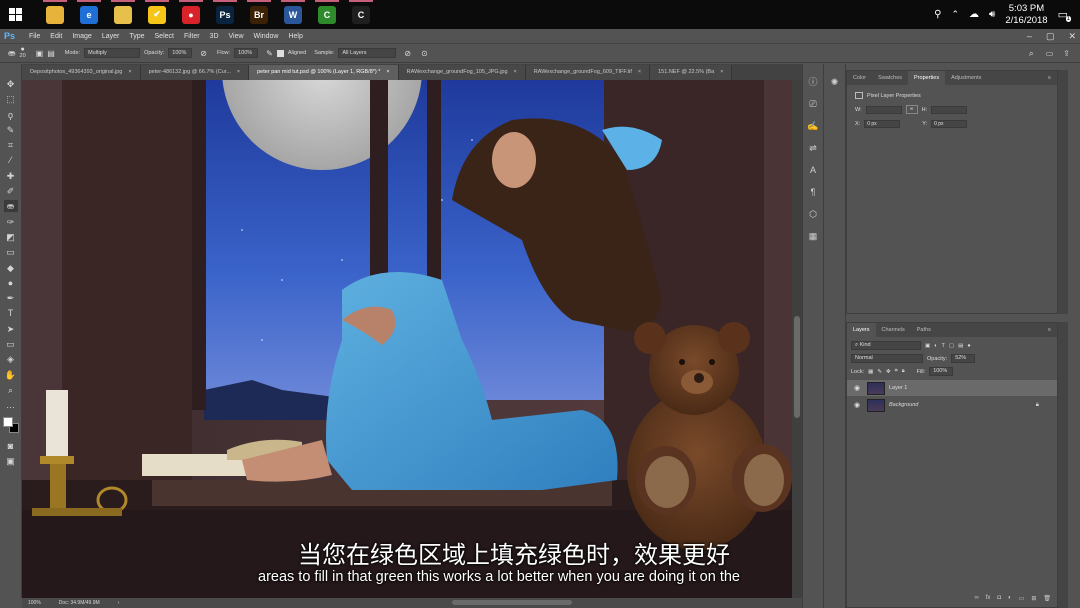 The image size is (1080, 608). I want to click on type-tool-icon: T, so click(11, 313).